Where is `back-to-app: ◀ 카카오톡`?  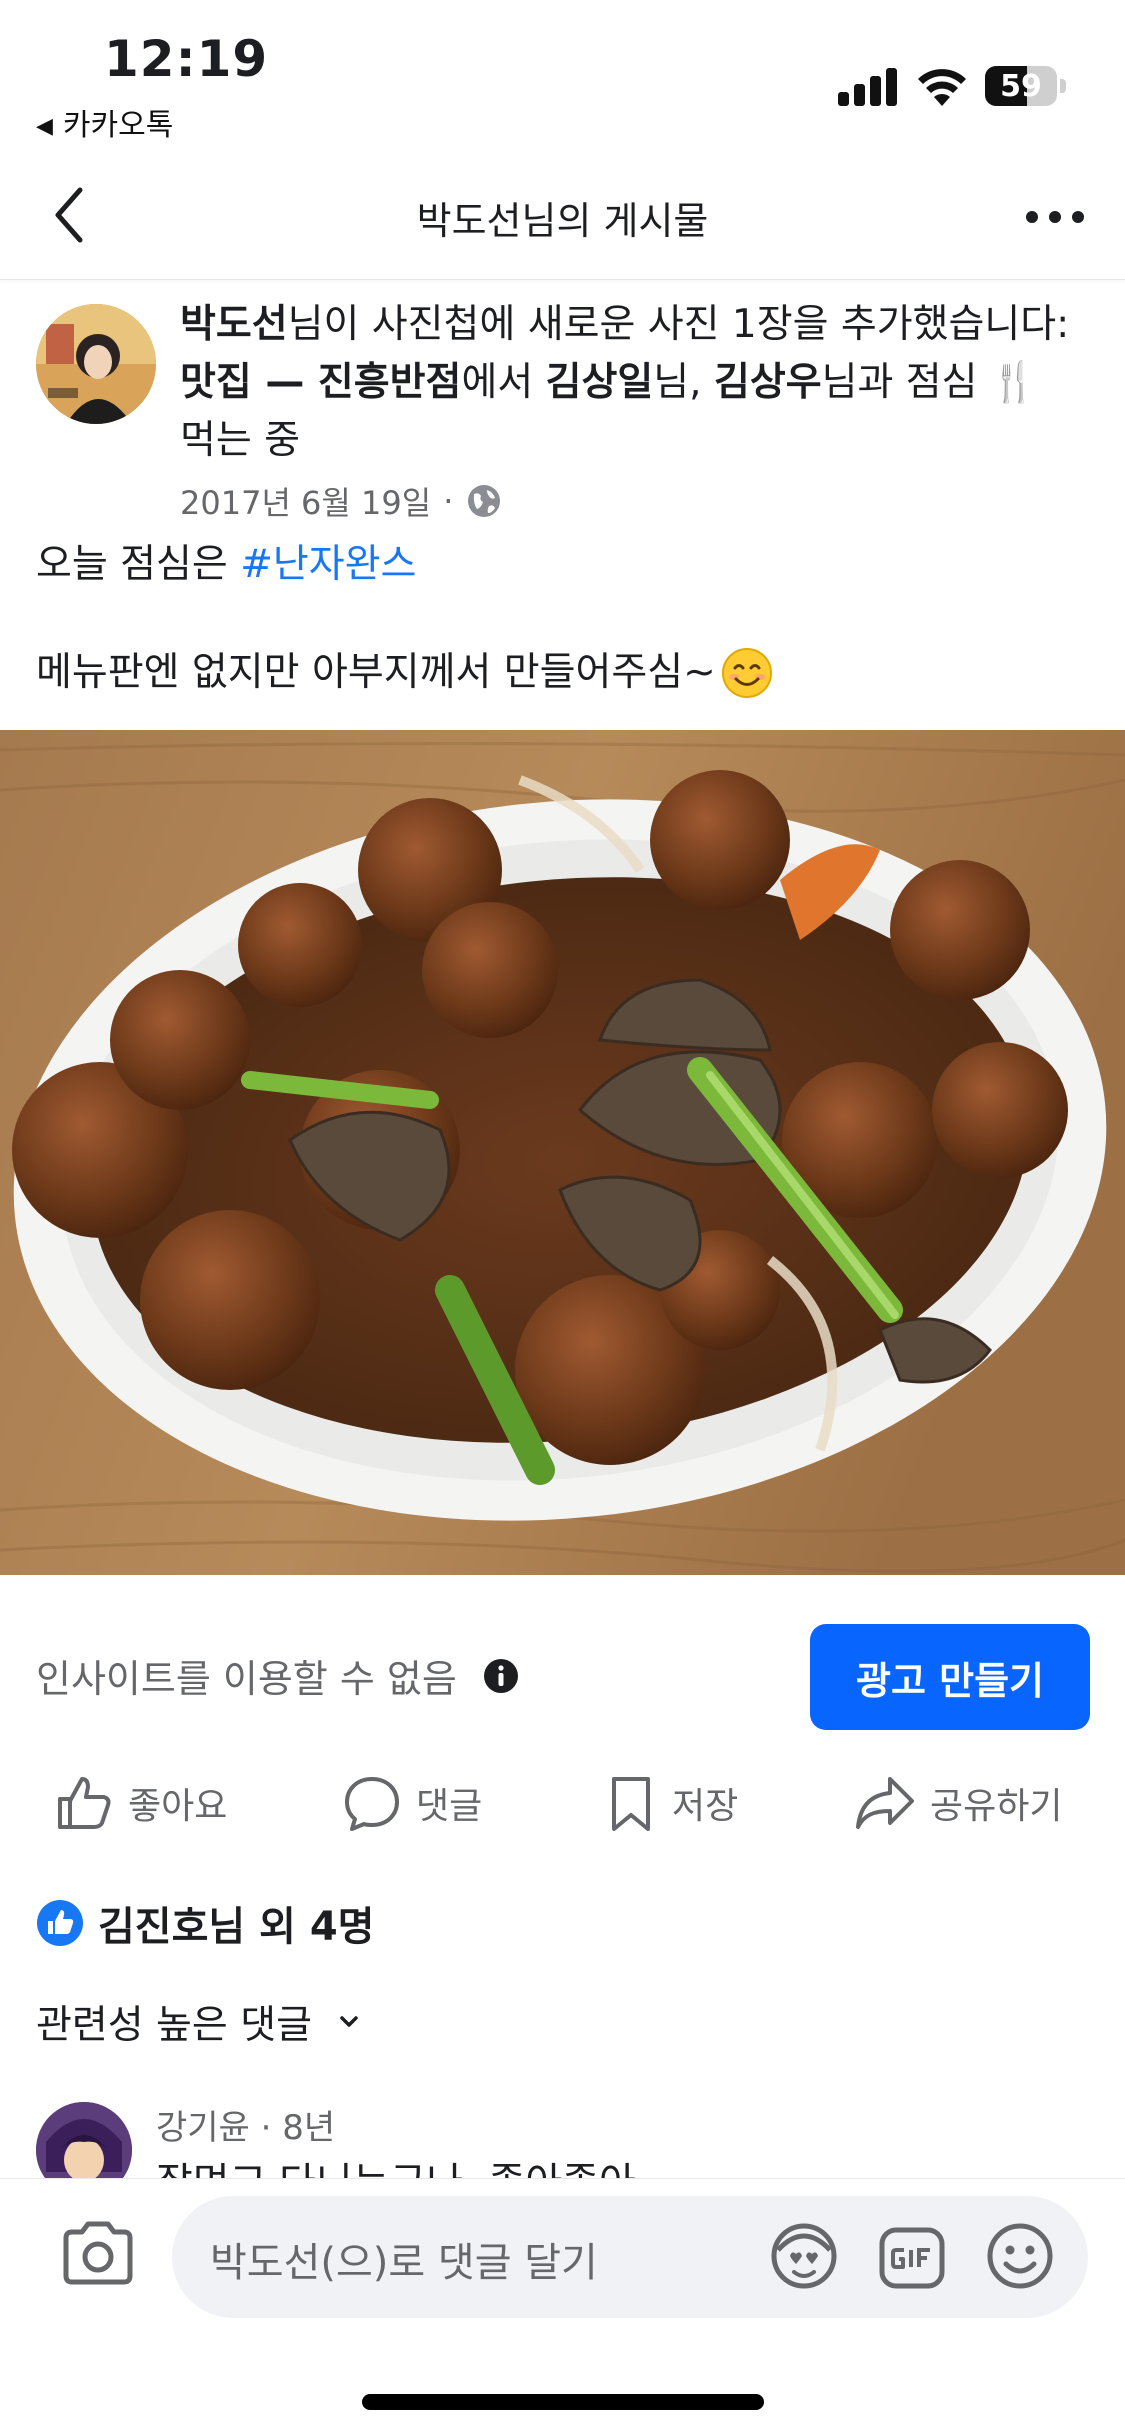
back-to-app: ◀ 카카오톡 is located at coordinates (104, 122).